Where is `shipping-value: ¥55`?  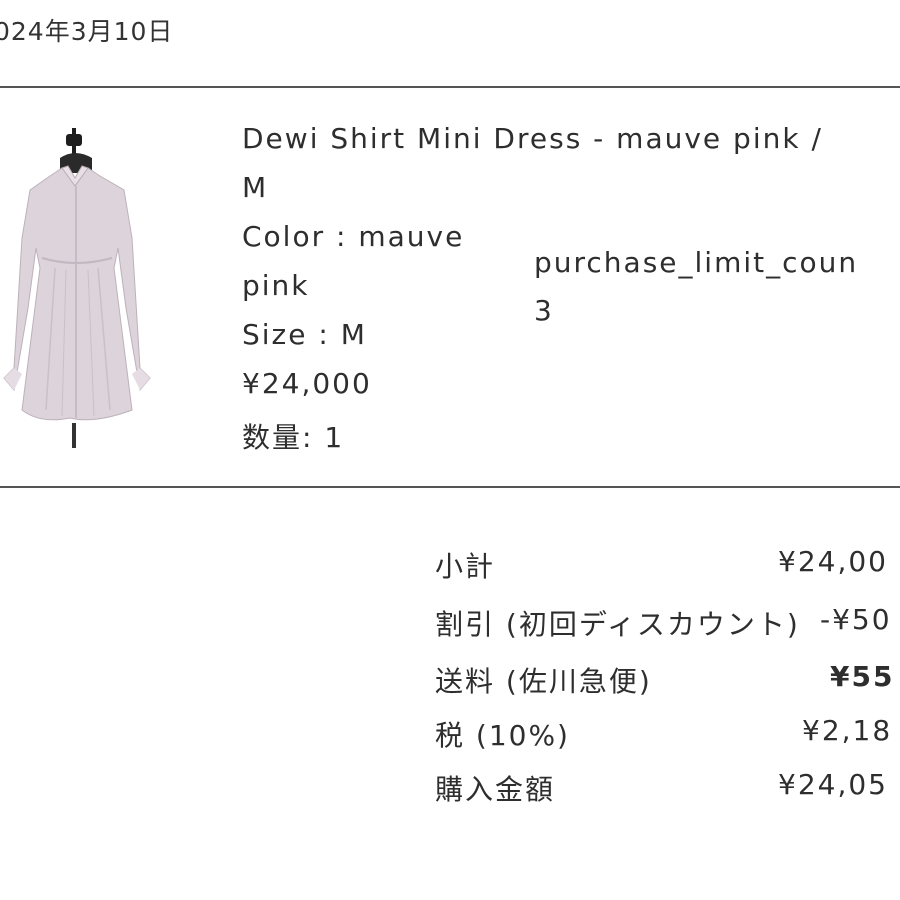
shipping-value: ¥55 is located at coordinates (862, 676).